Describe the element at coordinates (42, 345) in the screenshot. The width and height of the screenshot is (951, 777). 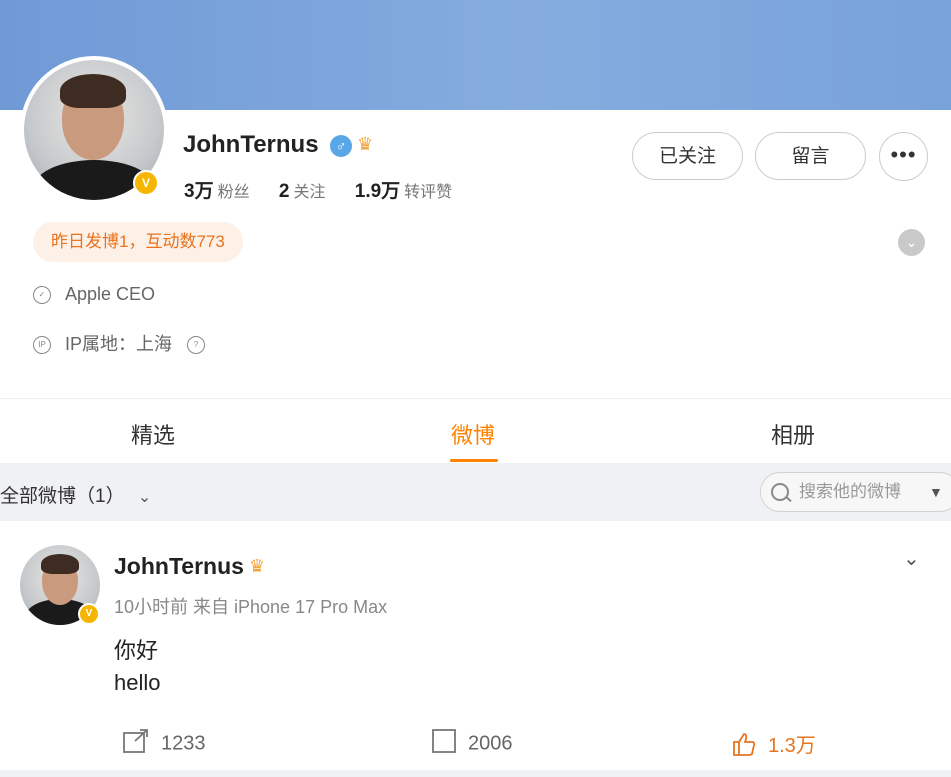
I see `ip-icon: IP` at that location.